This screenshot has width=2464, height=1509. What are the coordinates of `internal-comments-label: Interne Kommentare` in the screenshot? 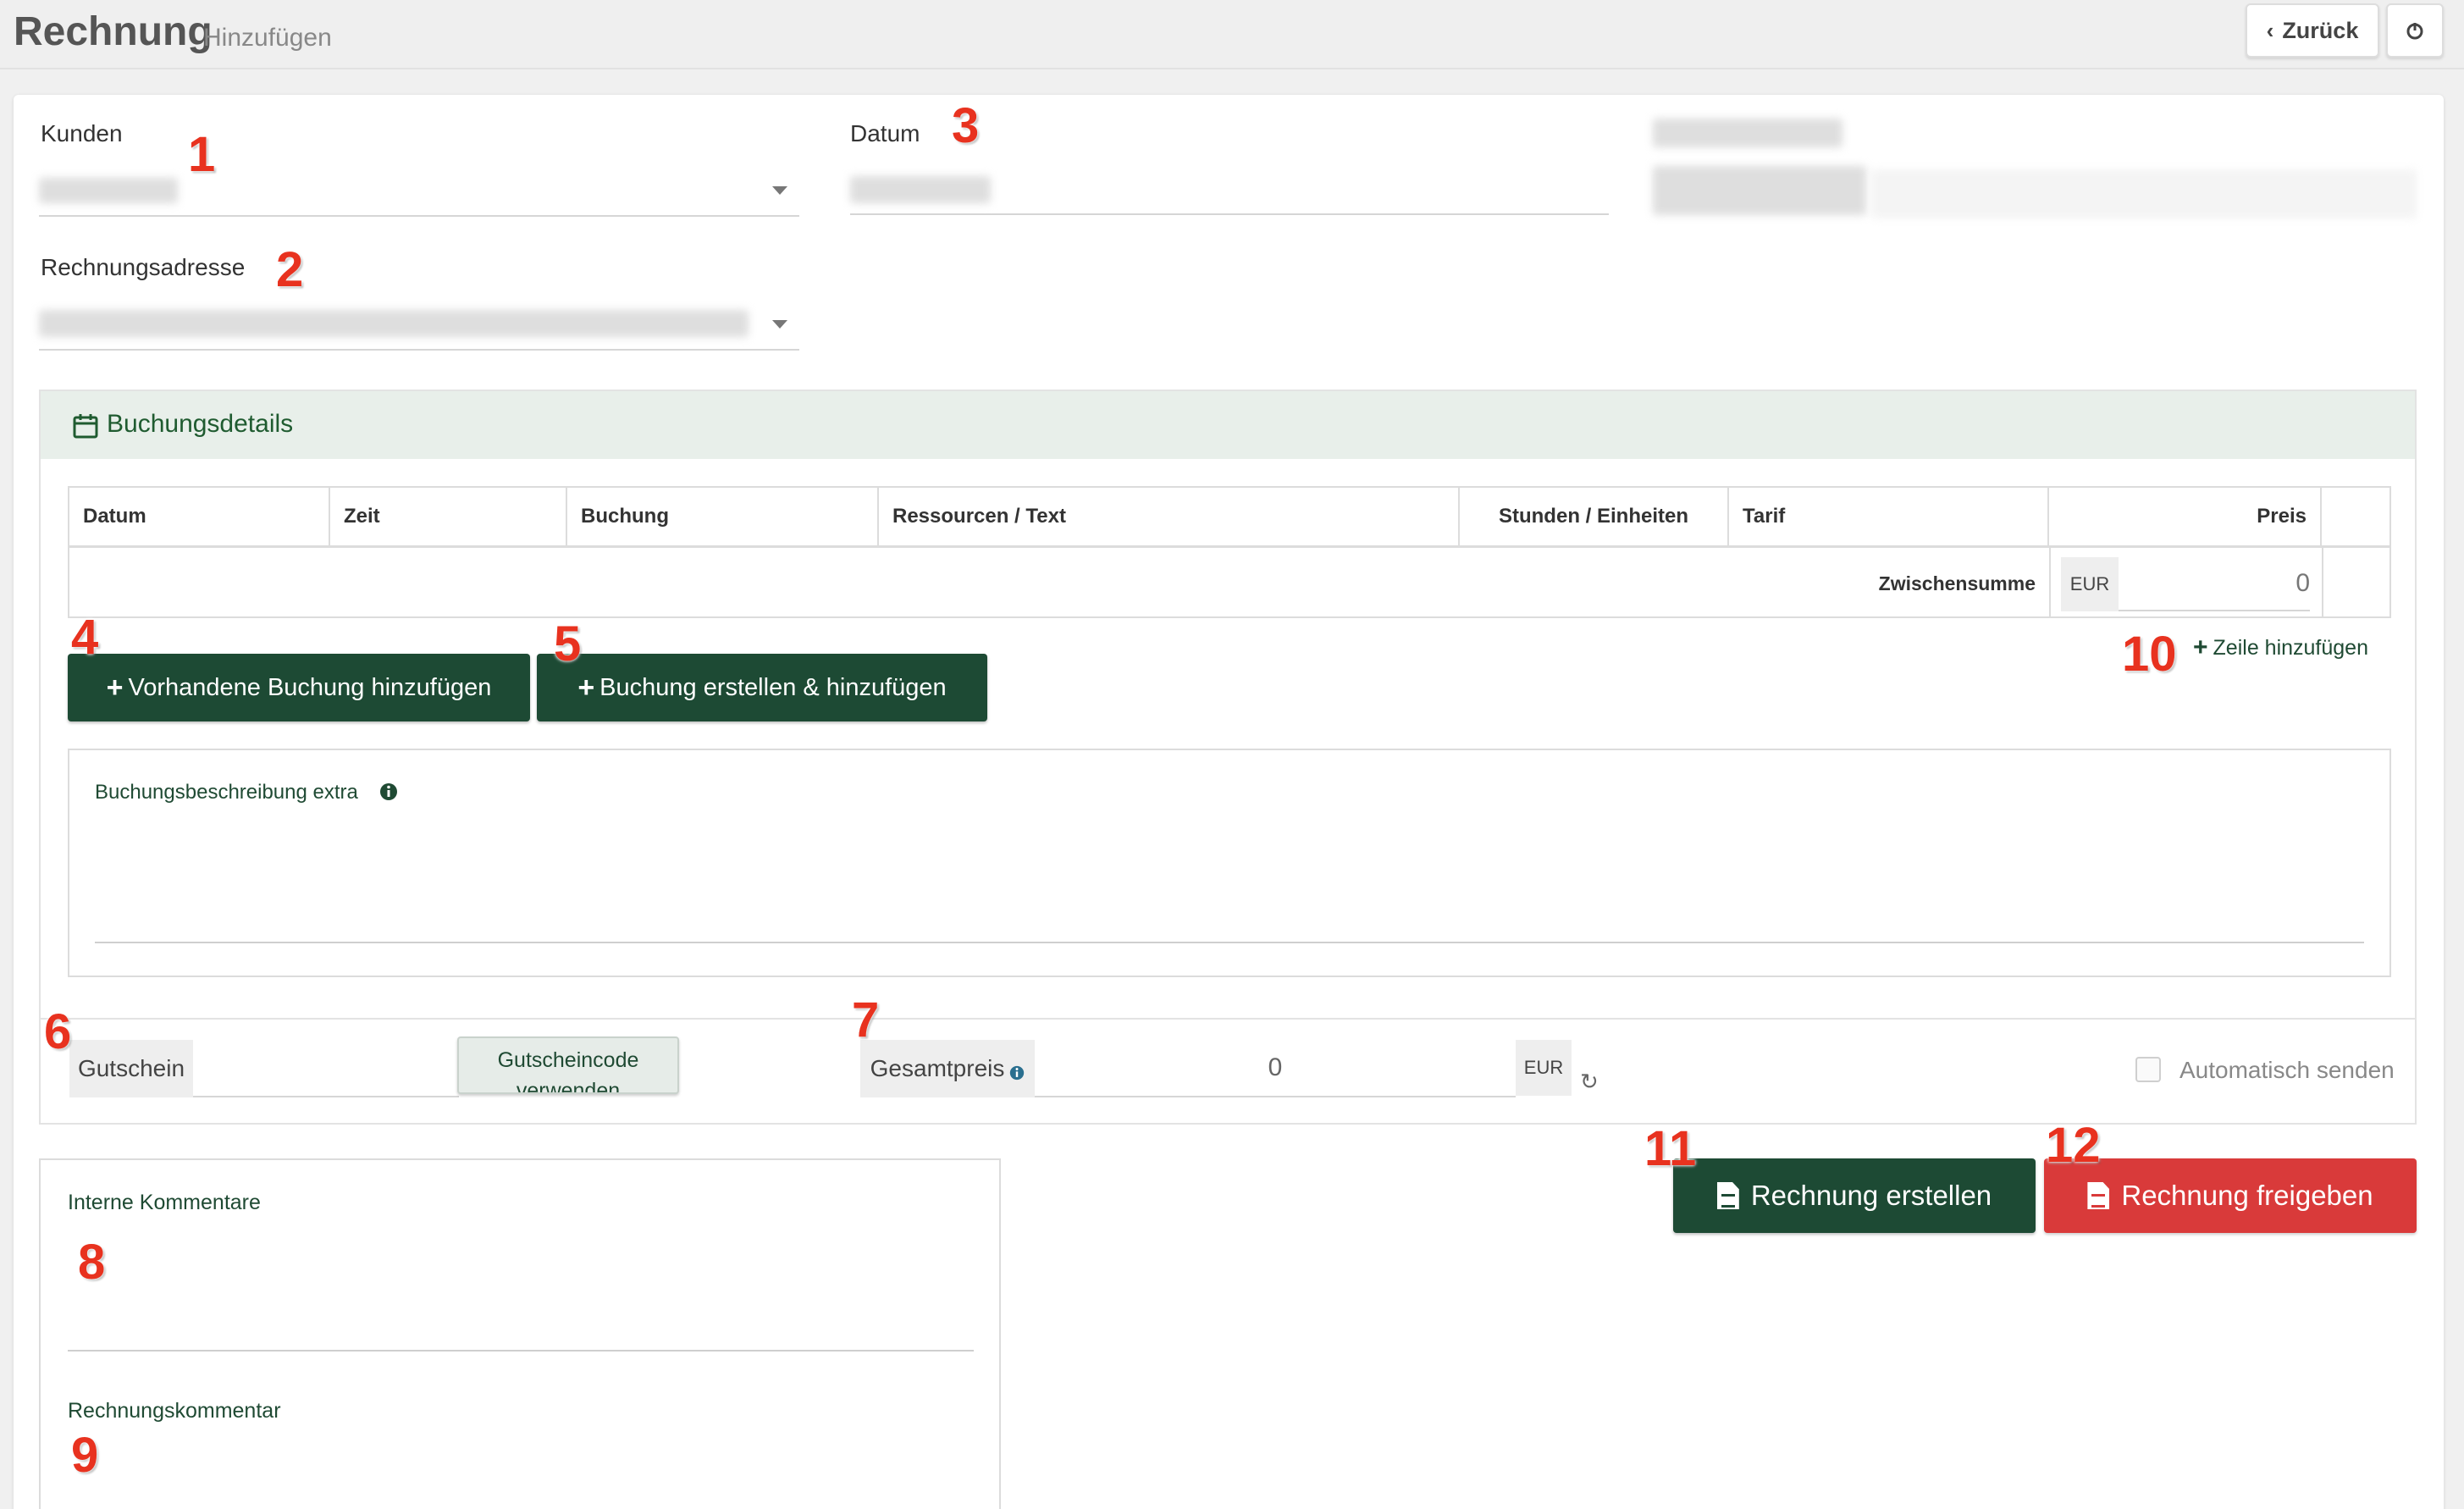 It's located at (164, 1202).